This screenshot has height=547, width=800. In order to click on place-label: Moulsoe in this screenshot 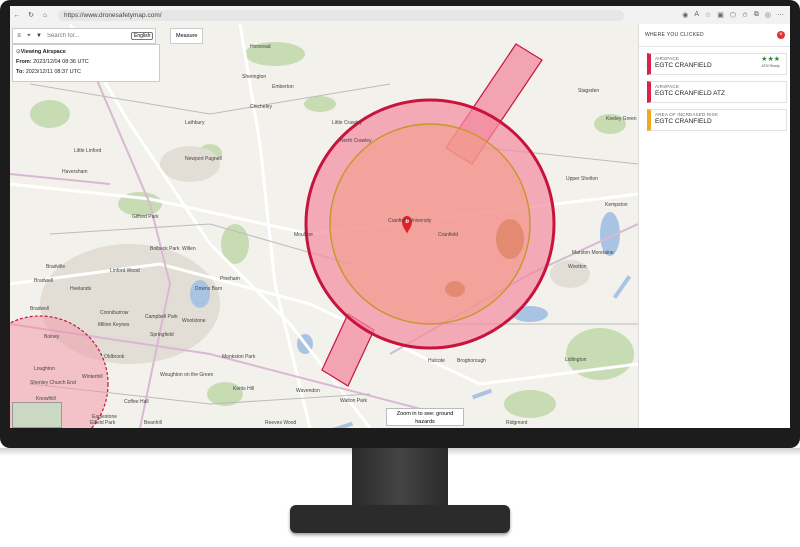, I will do `click(303, 235)`.